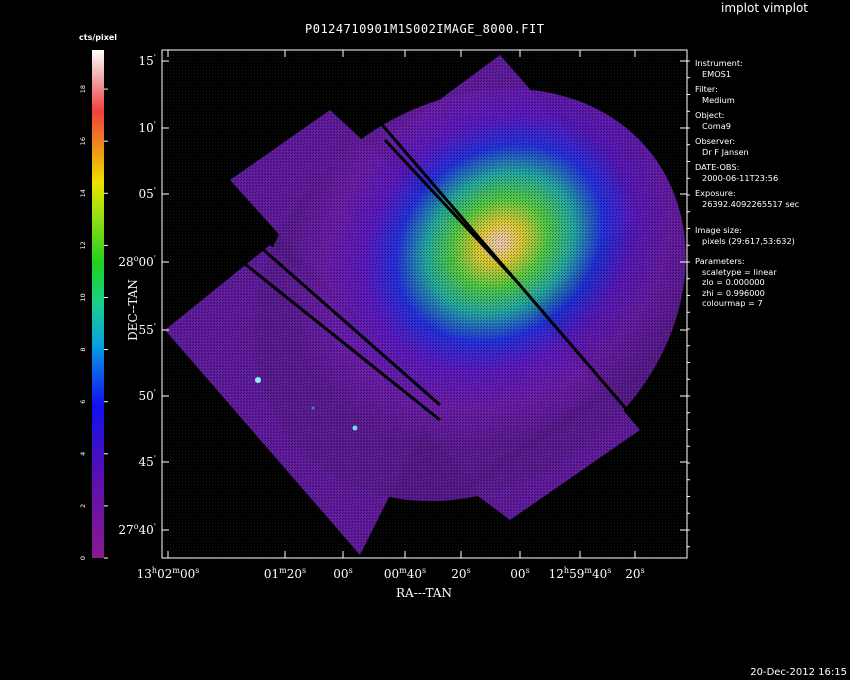 The image size is (850, 680). Describe the element at coordinates (137, 529) in the screenshot. I see `tick-label: 27o40'` at that location.